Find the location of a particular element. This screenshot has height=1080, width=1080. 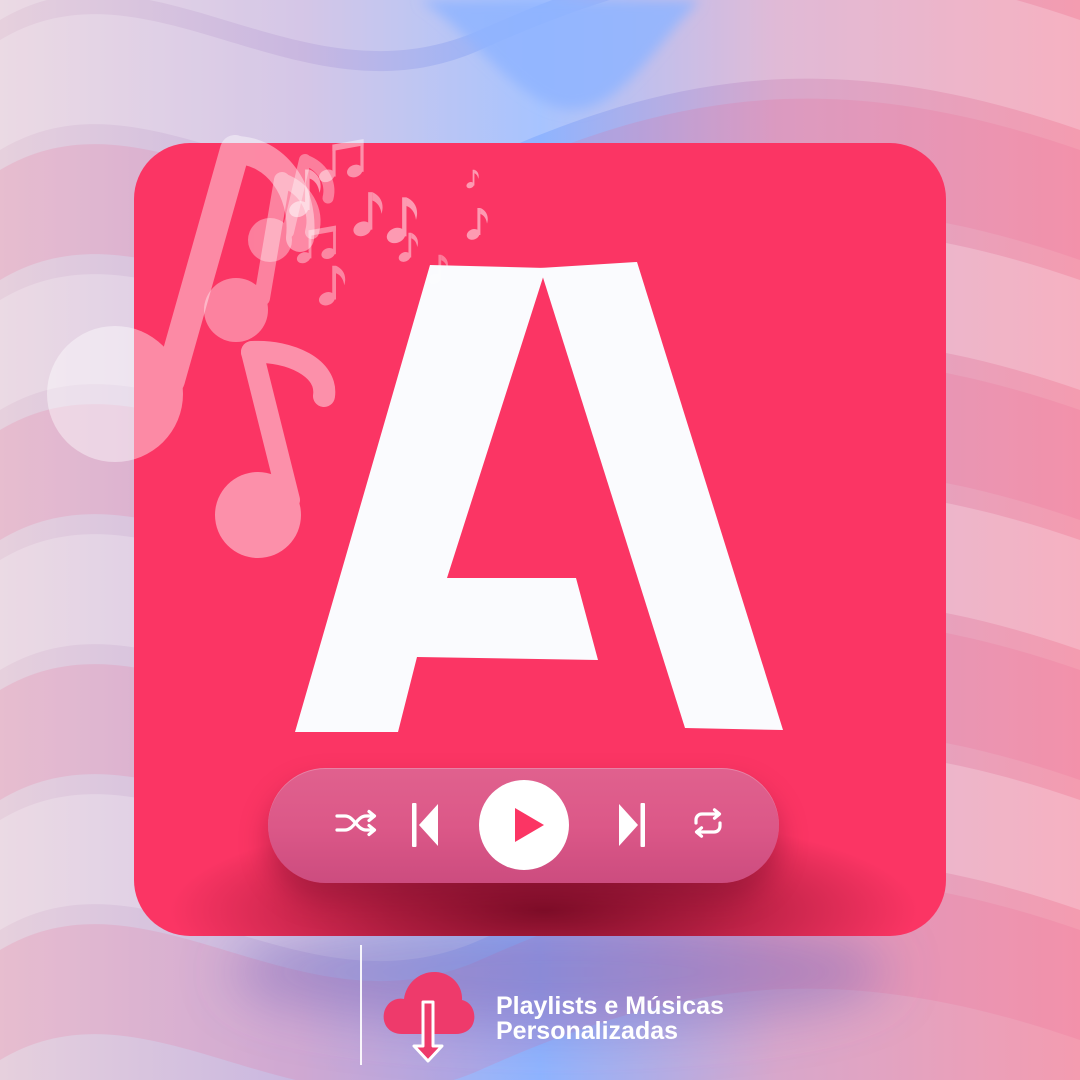

next-button is located at coordinates (632, 825).